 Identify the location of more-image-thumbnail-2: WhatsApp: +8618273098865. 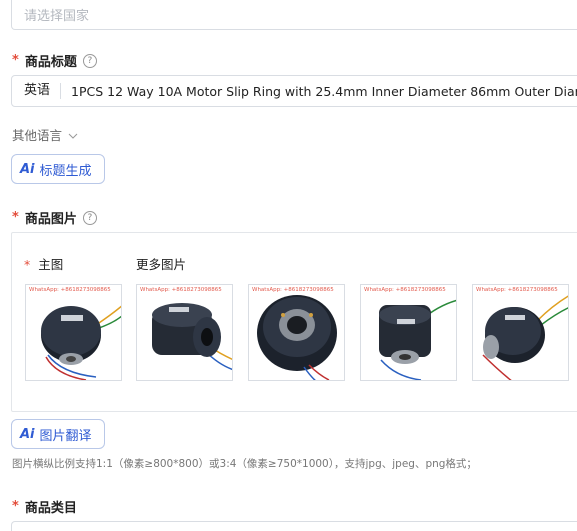
(296, 332).